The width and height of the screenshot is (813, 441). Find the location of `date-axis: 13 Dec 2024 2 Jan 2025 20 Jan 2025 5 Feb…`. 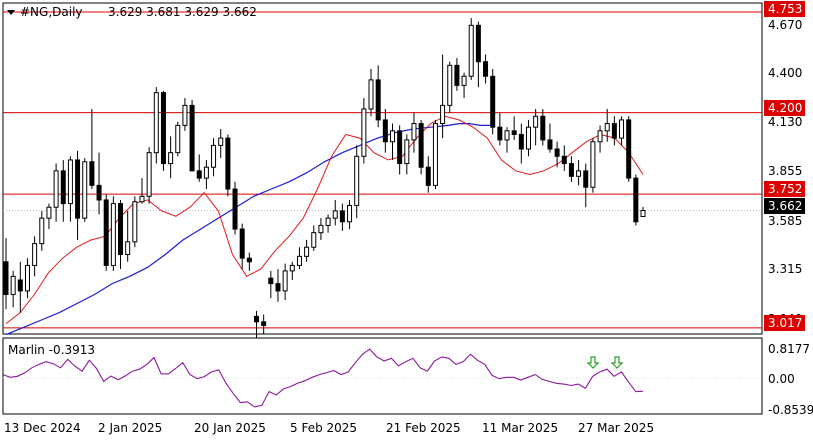

date-axis: 13 Dec 2024 2 Jan 2025 20 Jan 2025 5 Feb… is located at coordinates (329, 428).